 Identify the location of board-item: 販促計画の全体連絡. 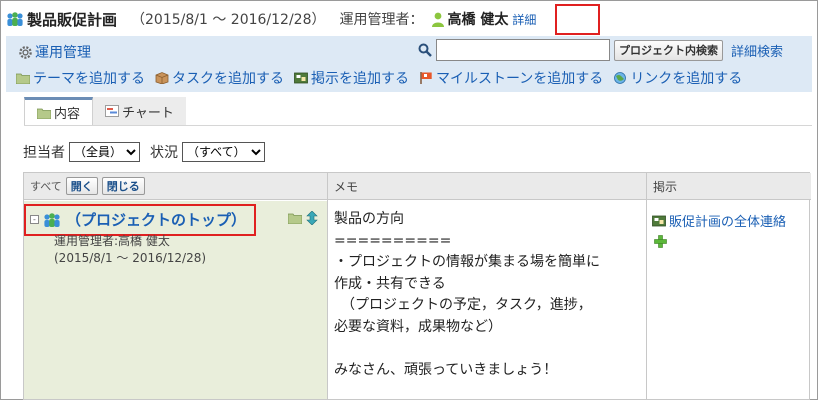
(719, 220).